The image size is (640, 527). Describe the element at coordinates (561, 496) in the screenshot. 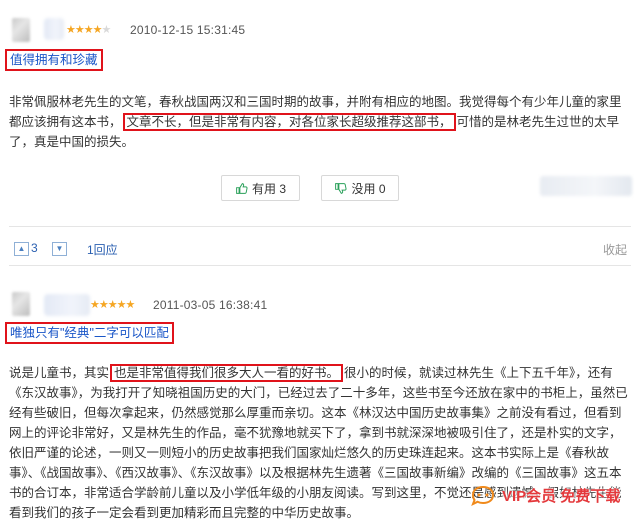

I see `watermark-text: VIP会员 免费下载` at that location.